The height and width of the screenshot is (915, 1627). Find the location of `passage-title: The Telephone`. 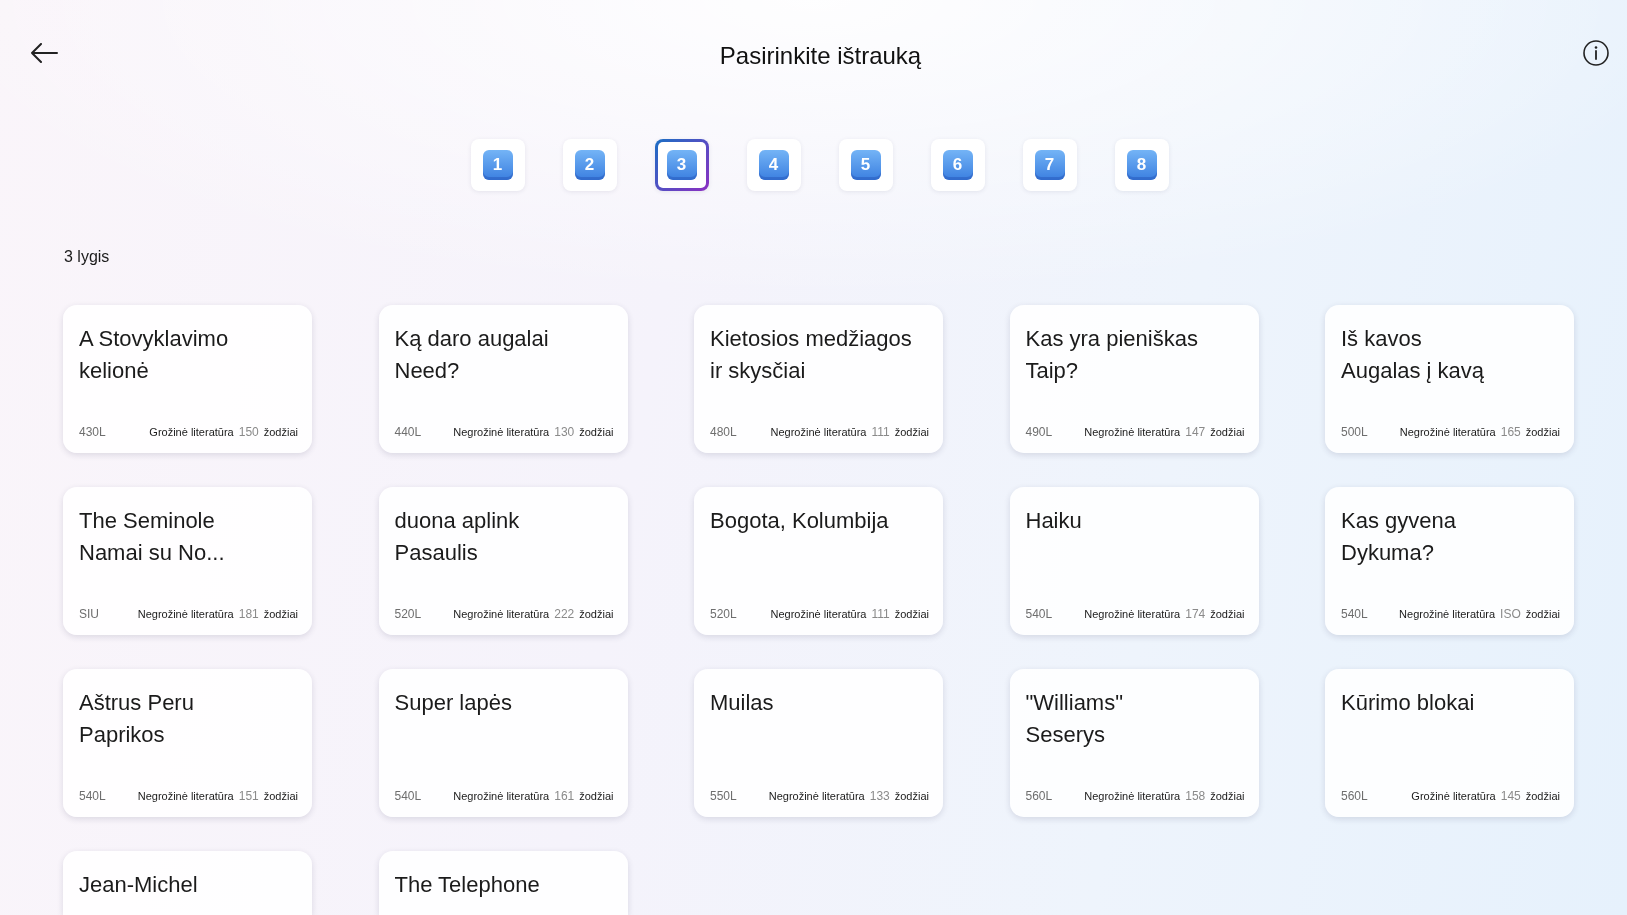

passage-title: The Telephone is located at coordinates (467, 885).